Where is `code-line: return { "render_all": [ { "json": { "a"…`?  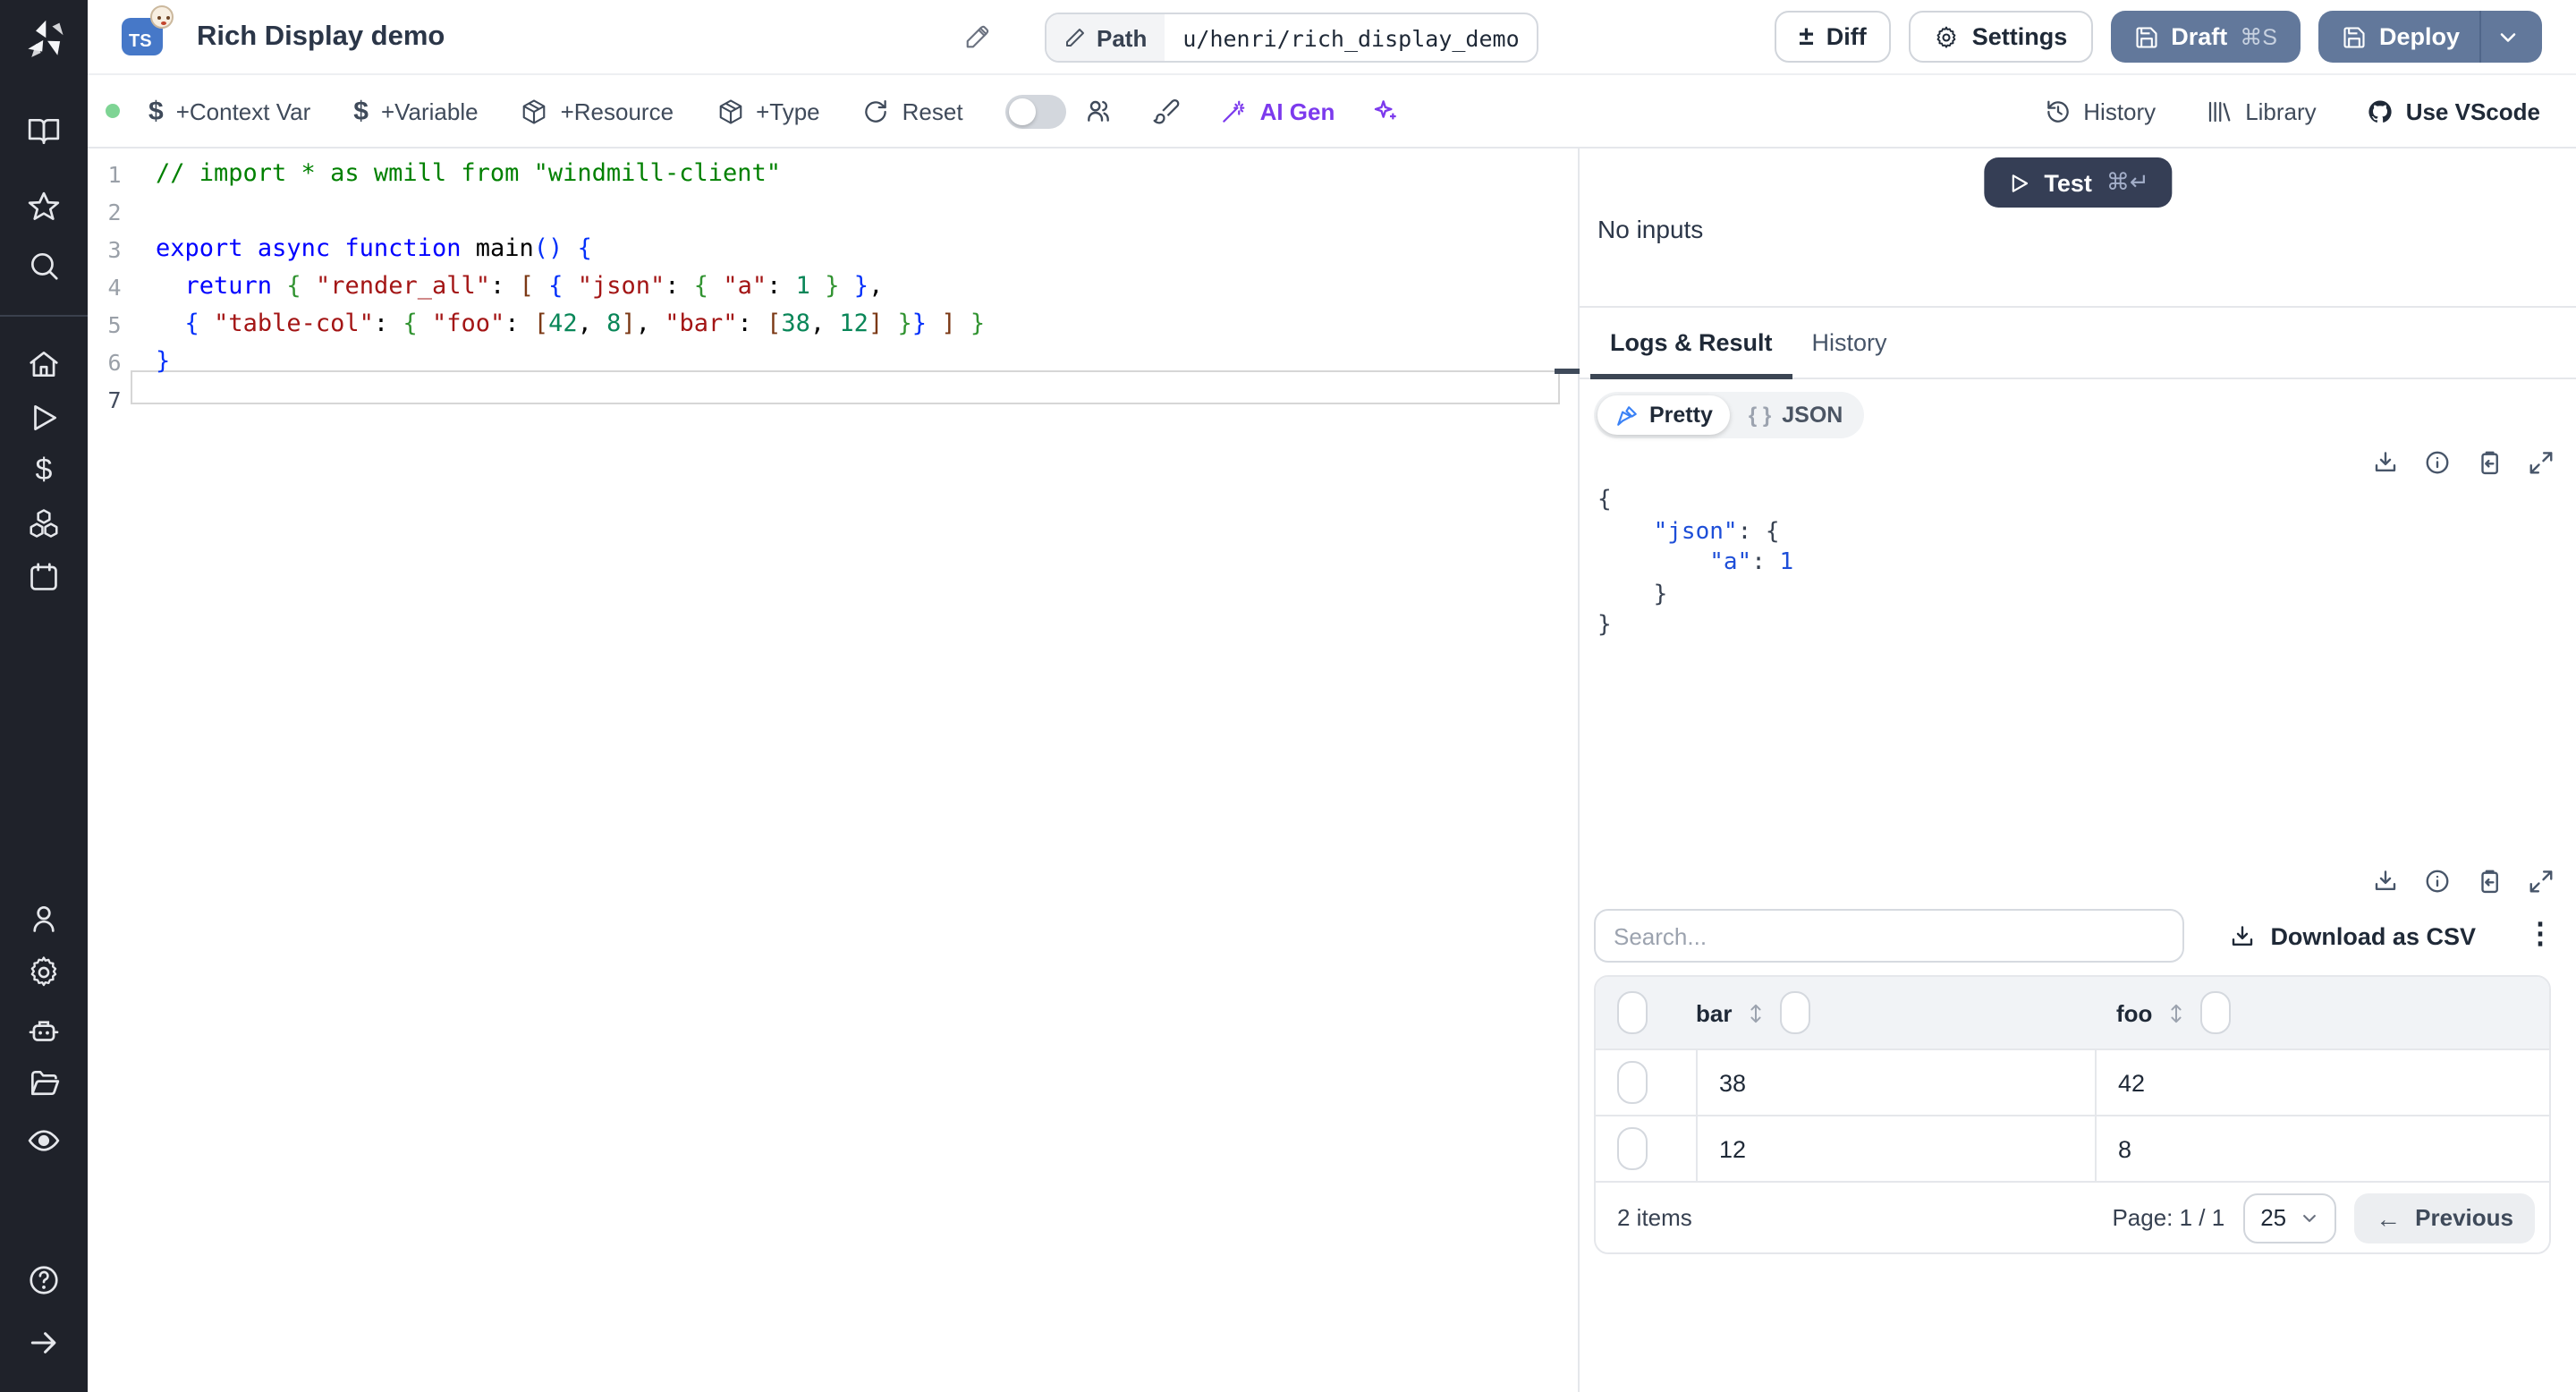 code-line: return { "render_all": [ { "json": { "a"… is located at coordinates (867, 287).